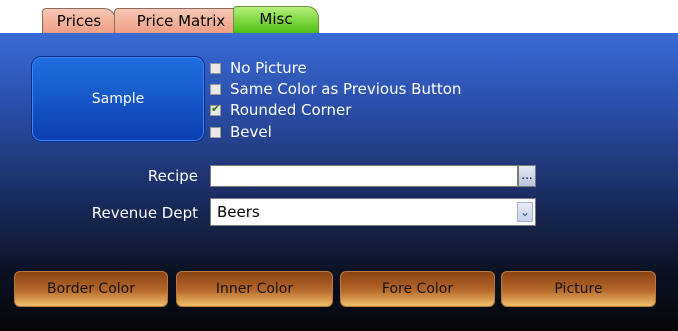 This screenshot has width=678, height=331. Describe the element at coordinates (251, 132) in the screenshot. I see `checkbox-label: Bevel` at that location.